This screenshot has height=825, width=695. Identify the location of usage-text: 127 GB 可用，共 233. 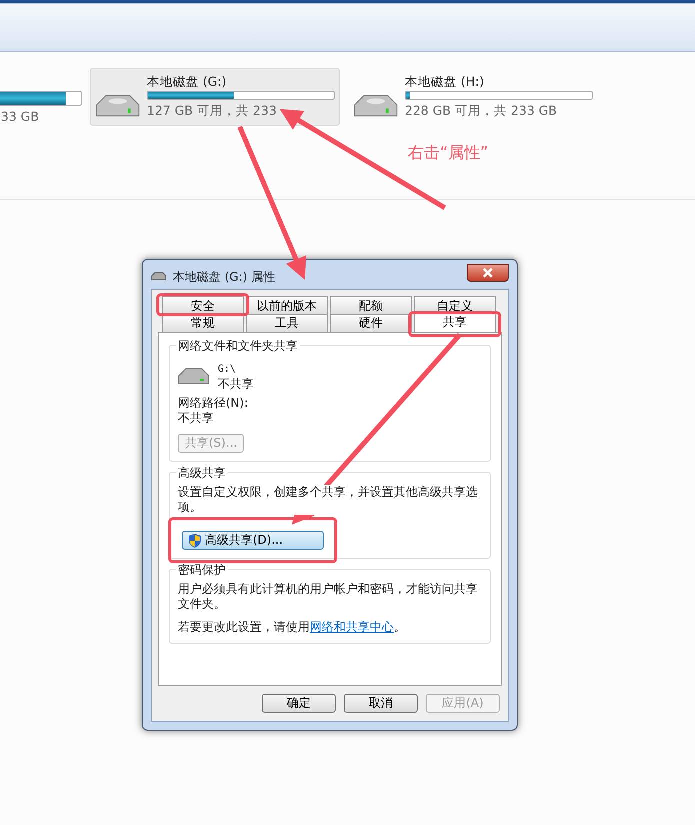
(212, 111).